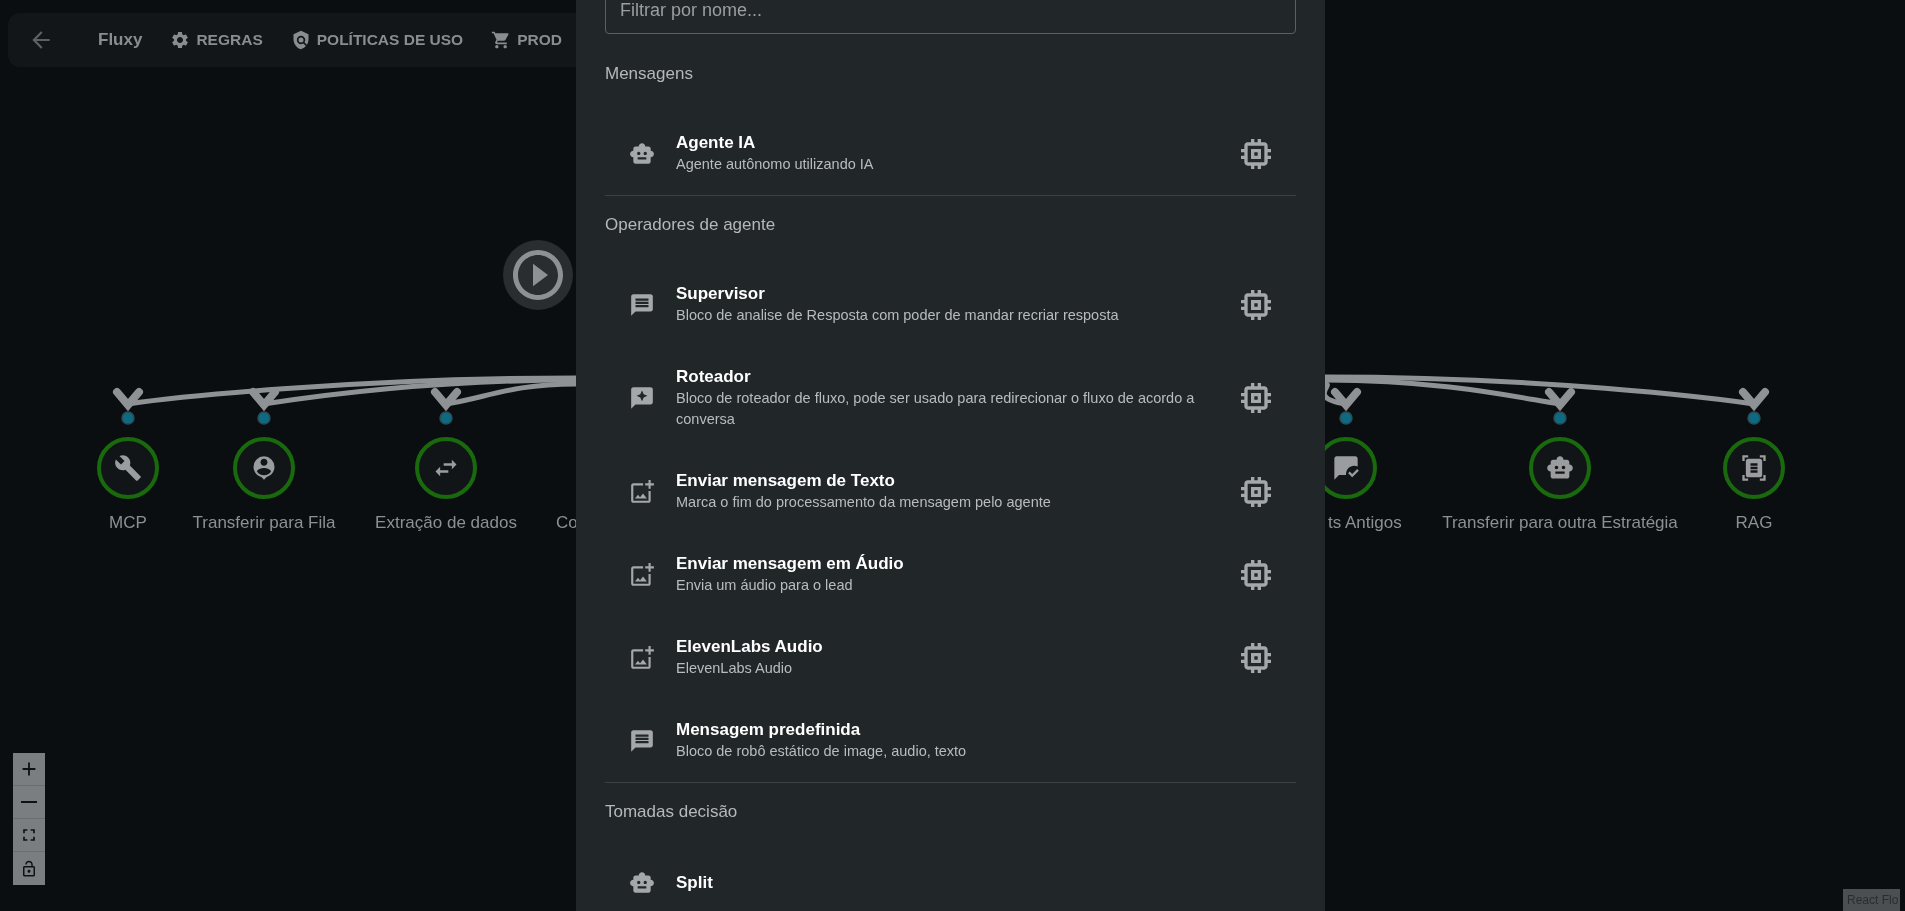 This screenshot has width=1905, height=911. Describe the element at coordinates (950, 153) in the screenshot. I see `block-option: Agente IA Agente autônomo utilizando IA` at that location.